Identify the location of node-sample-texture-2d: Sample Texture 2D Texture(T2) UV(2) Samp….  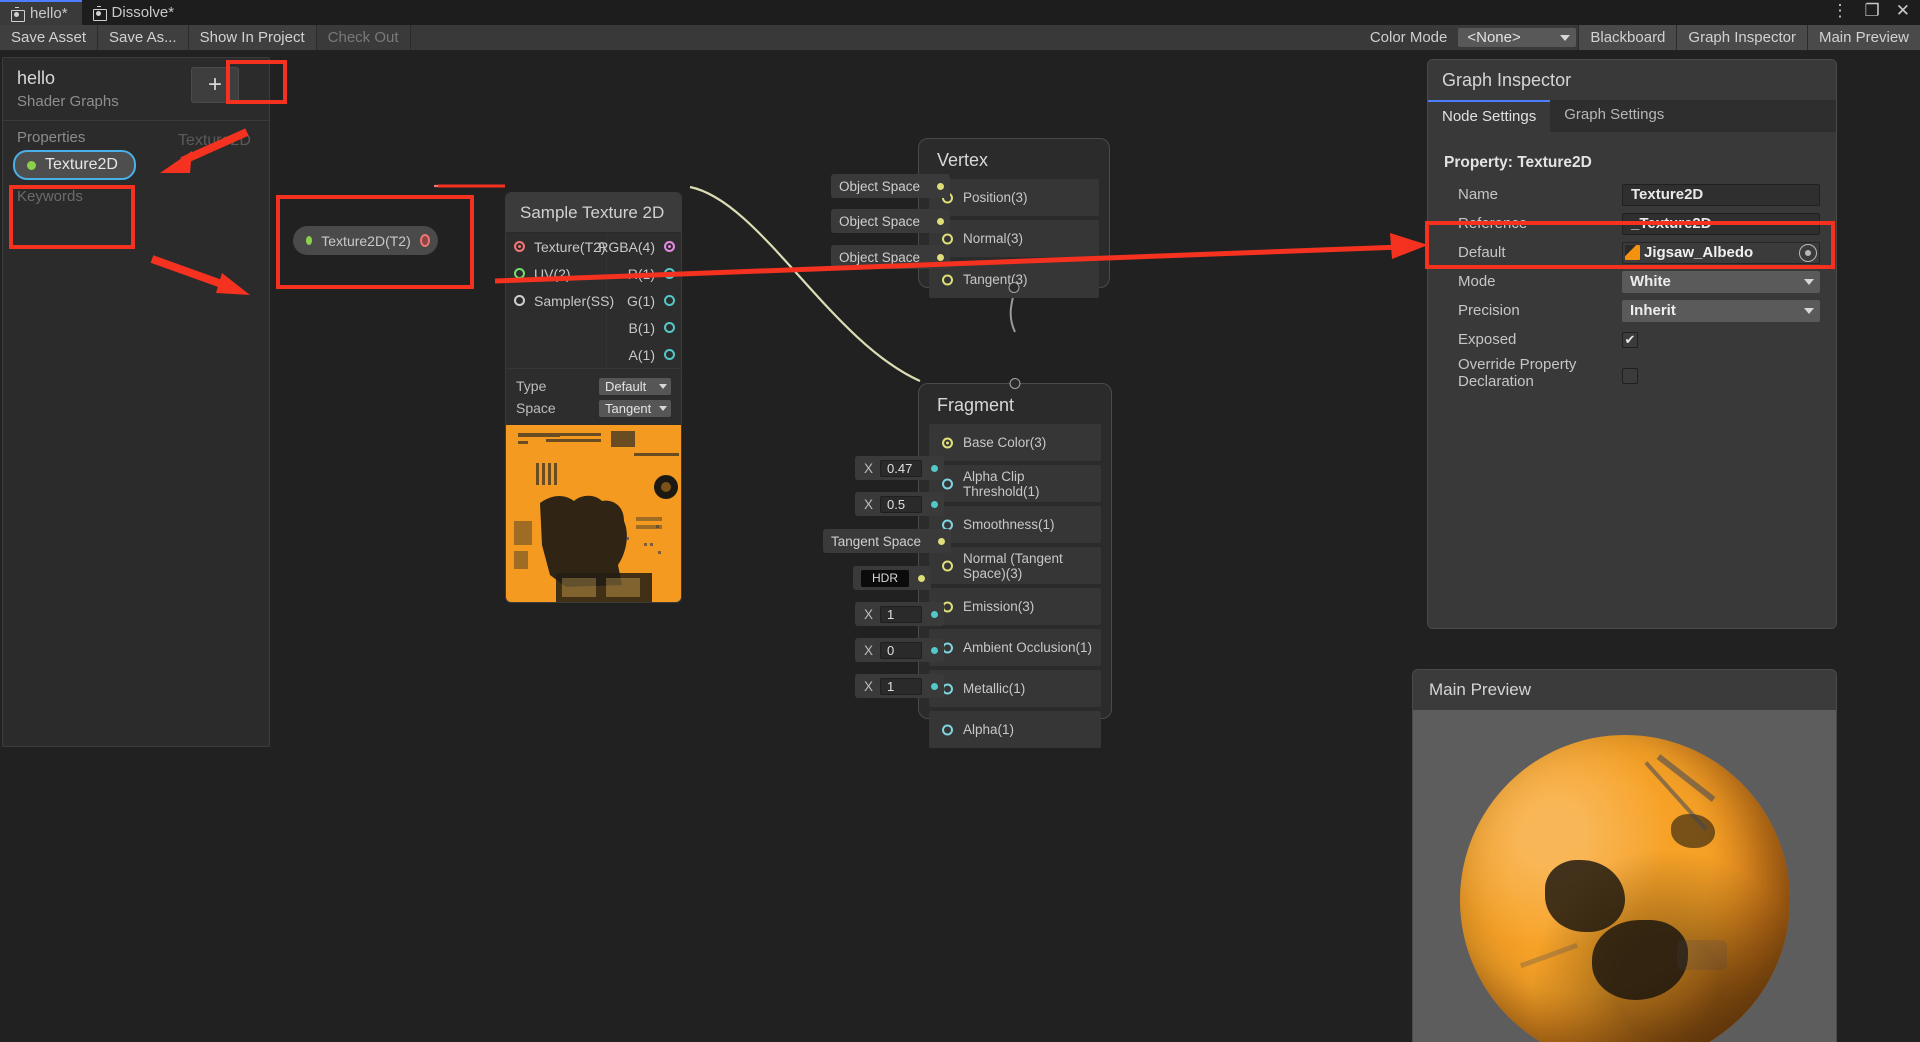
(593, 397).